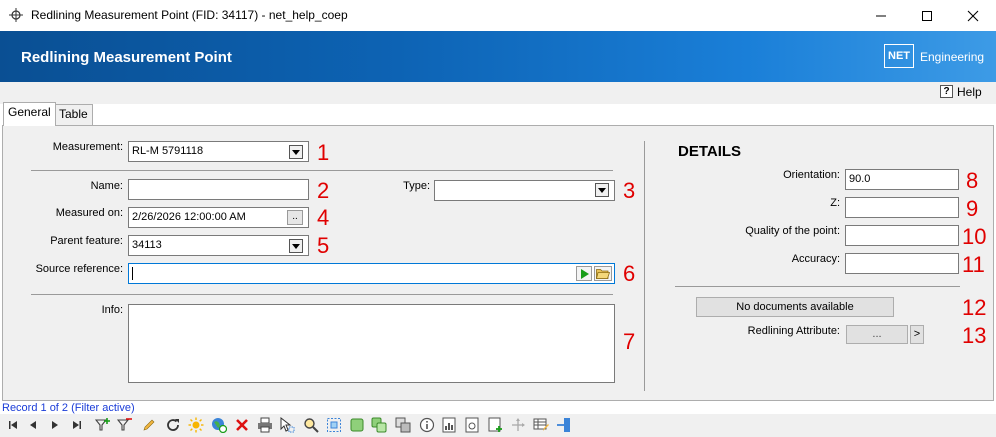  Describe the element at coordinates (946, 91) in the screenshot. I see `help-icon: ?` at that location.